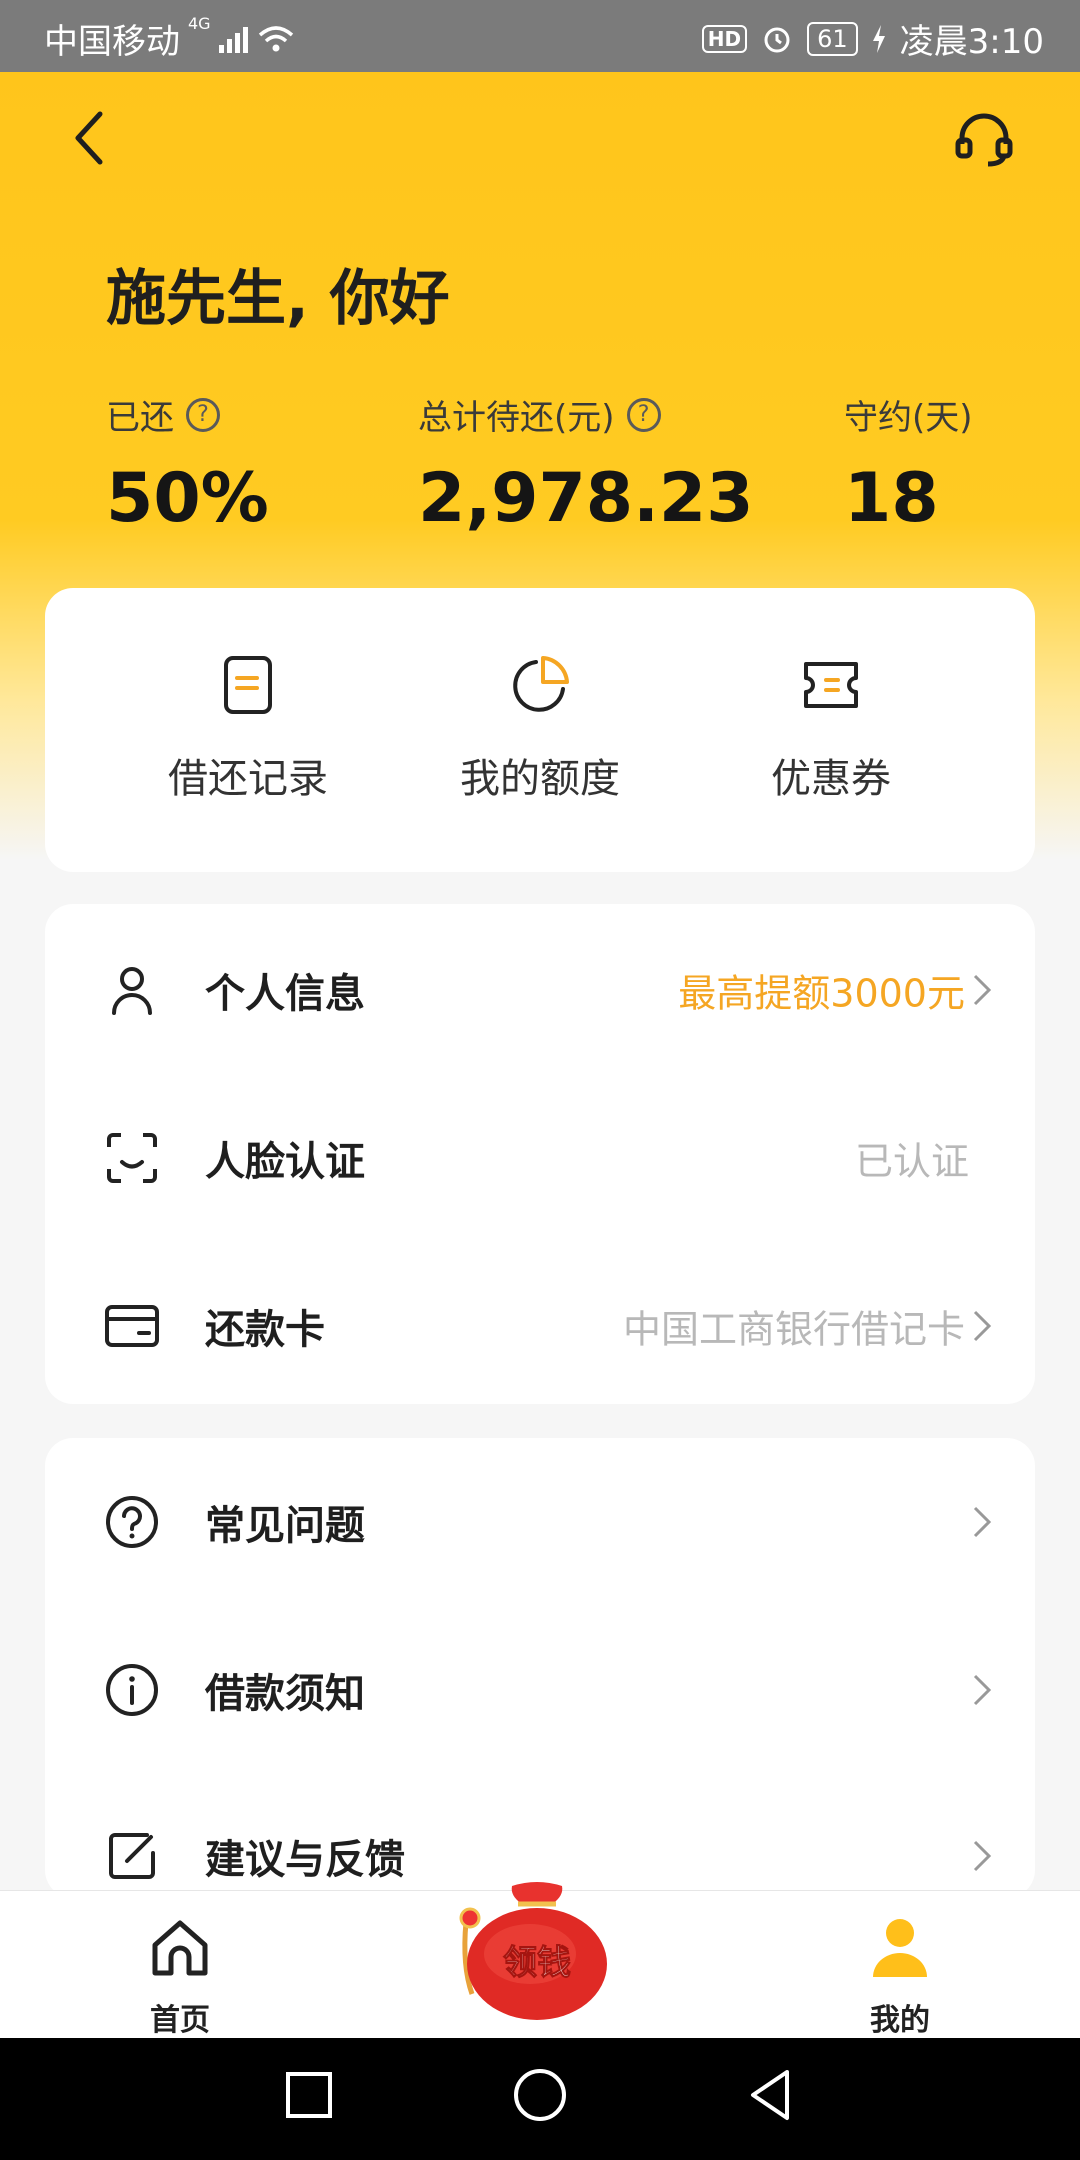 The image size is (1080, 2160). I want to click on lucky-bag-icon: 领钱, so click(537, 1951).